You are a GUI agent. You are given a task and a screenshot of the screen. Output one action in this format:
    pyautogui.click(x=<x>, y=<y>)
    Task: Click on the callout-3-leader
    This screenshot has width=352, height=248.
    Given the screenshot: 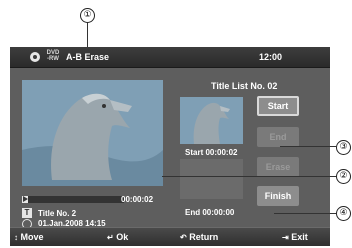 What is the action you would take?
    pyautogui.click(x=308, y=146)
    